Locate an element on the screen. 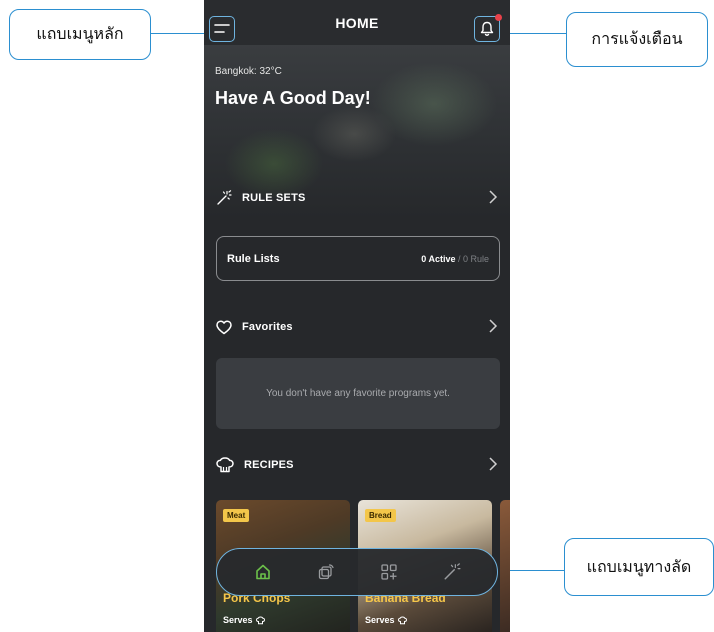 This screenshot has width=714, height=632. rule-lists-card: Rule Lists 0 Active / 0 Rule is located at coordinates (358, 258).